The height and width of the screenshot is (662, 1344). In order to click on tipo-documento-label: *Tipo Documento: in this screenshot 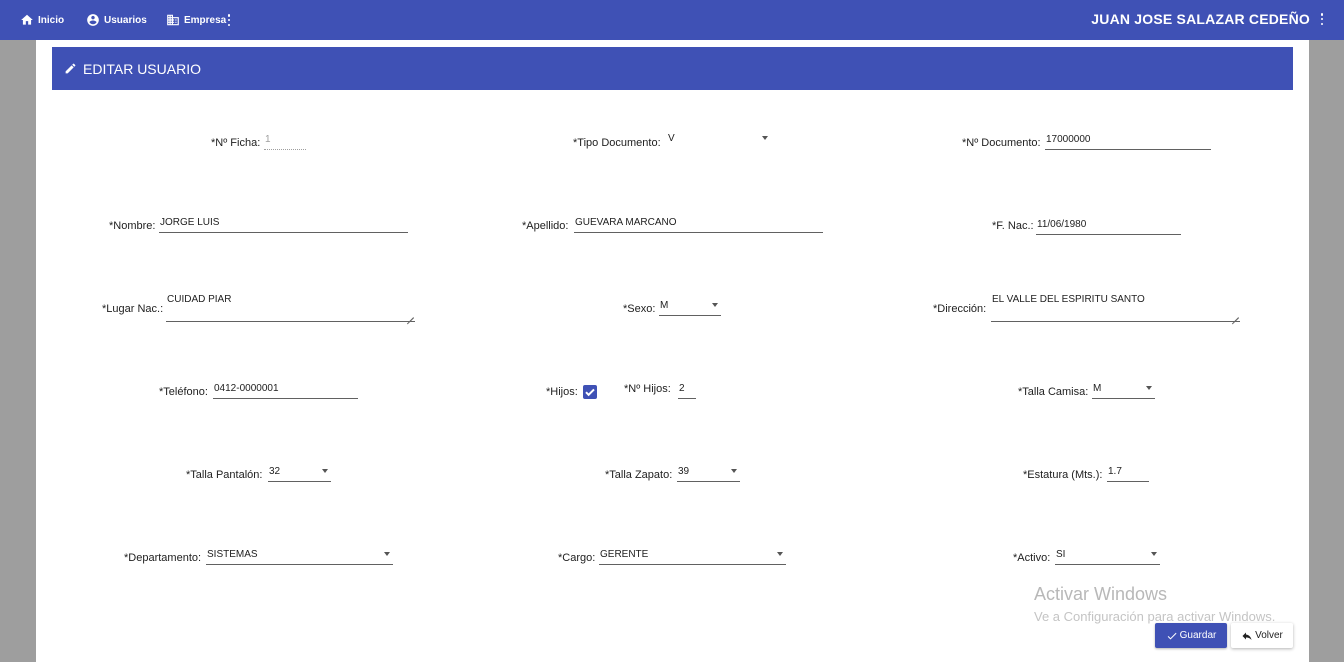, I will do `click(617, 143)`.